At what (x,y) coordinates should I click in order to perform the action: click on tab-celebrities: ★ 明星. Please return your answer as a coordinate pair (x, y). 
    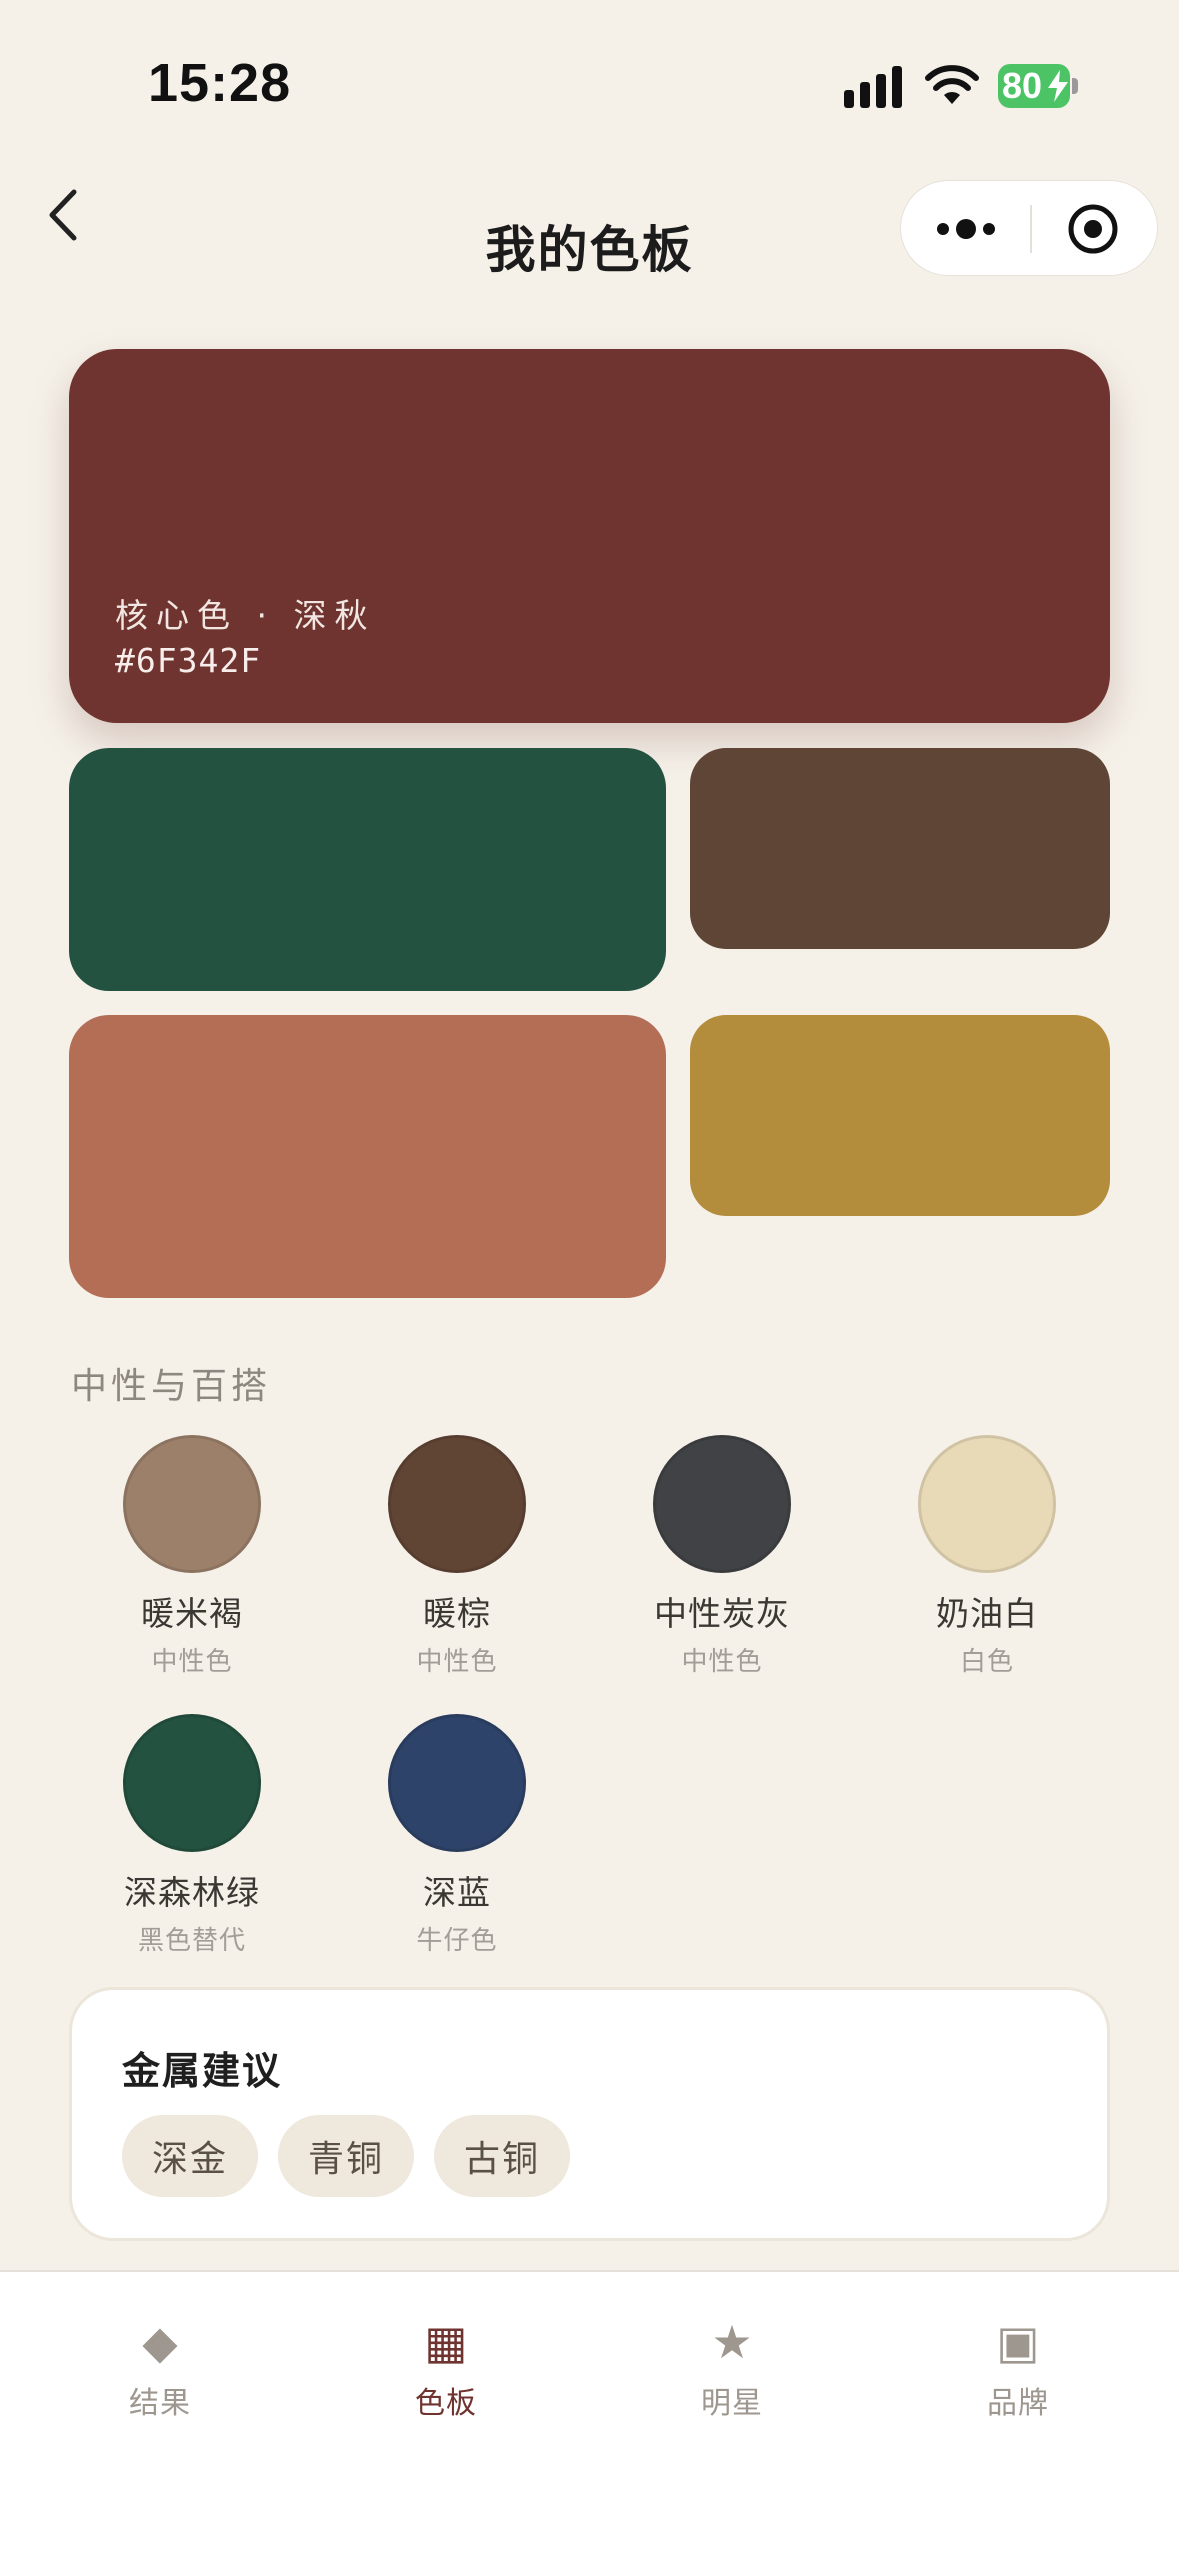
    Looking at the image, I should click on (732, 2367).